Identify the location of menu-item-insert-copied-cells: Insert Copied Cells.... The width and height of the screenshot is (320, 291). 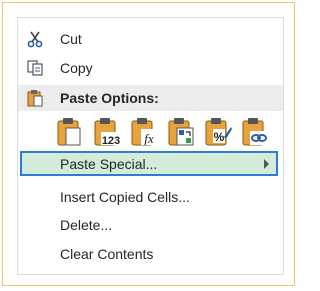
(150, 197).